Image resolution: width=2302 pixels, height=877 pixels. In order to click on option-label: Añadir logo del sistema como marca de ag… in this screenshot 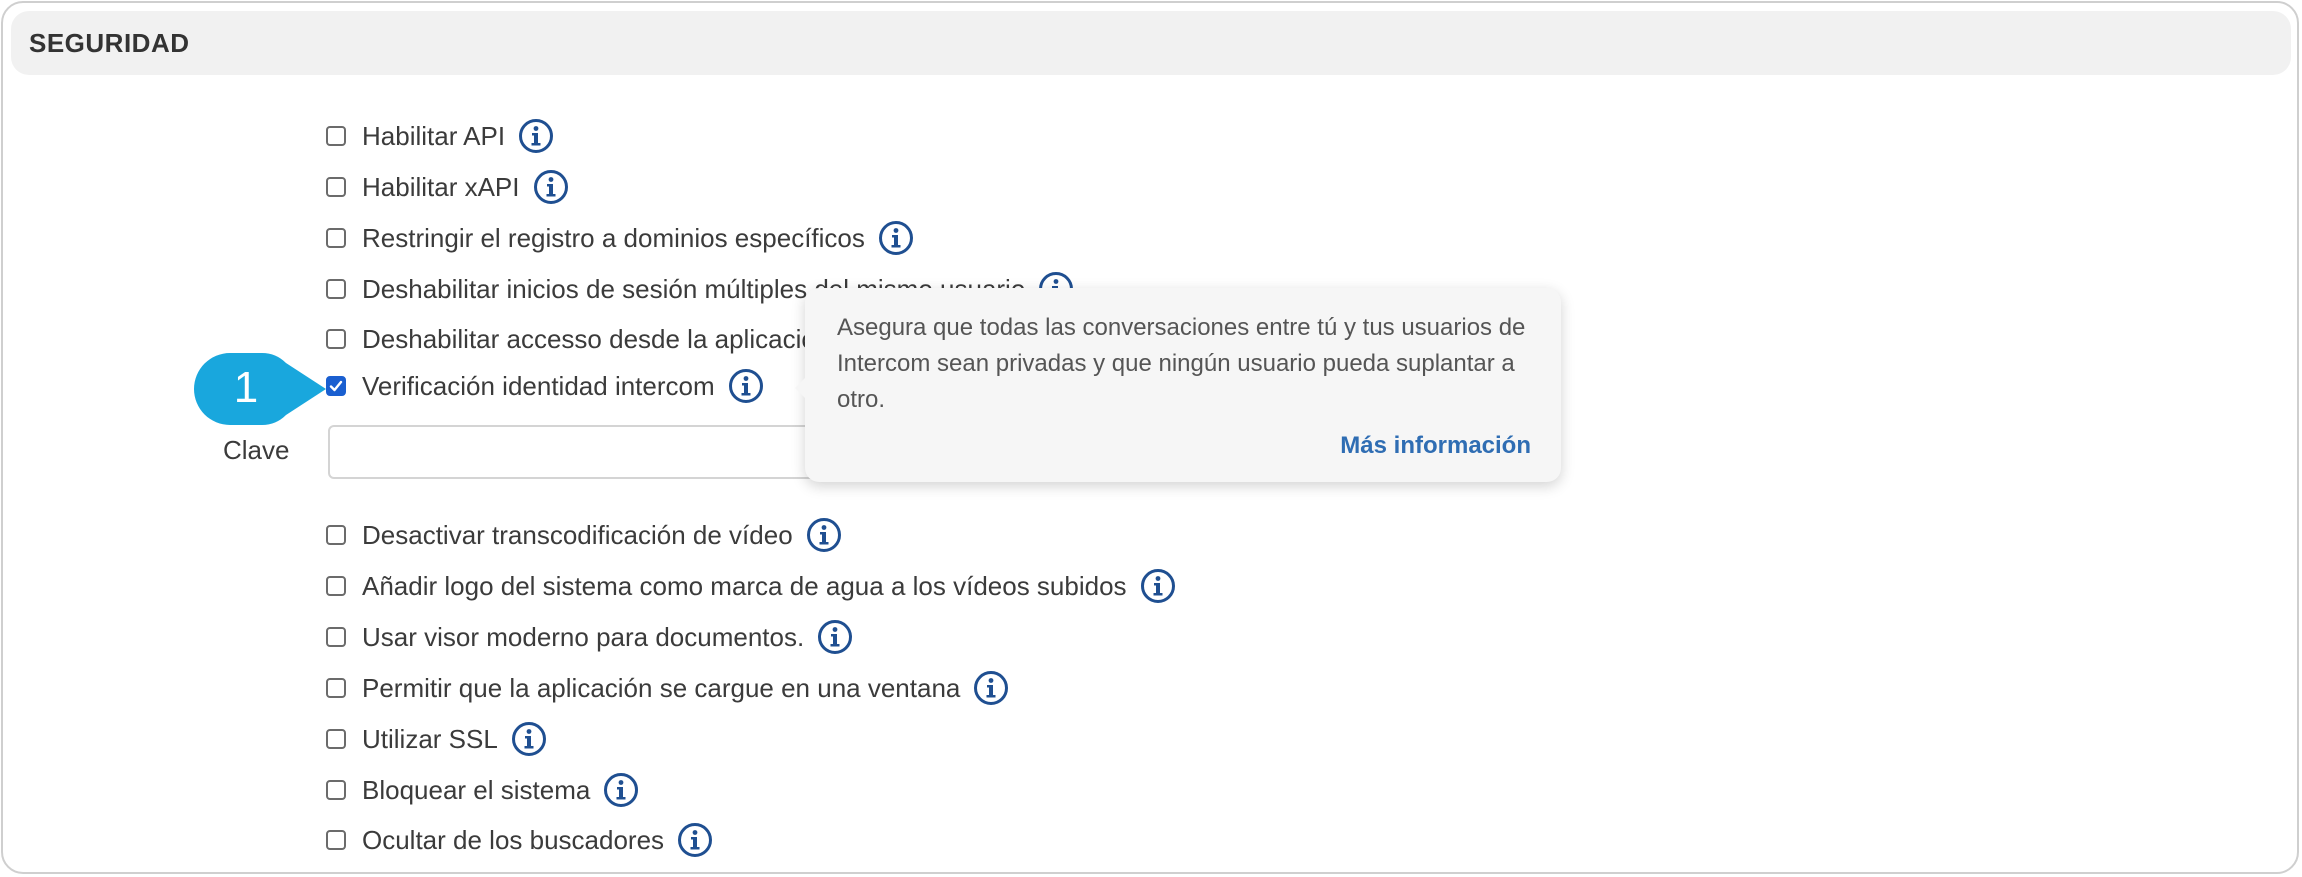, I will do `click(744, 585)`.